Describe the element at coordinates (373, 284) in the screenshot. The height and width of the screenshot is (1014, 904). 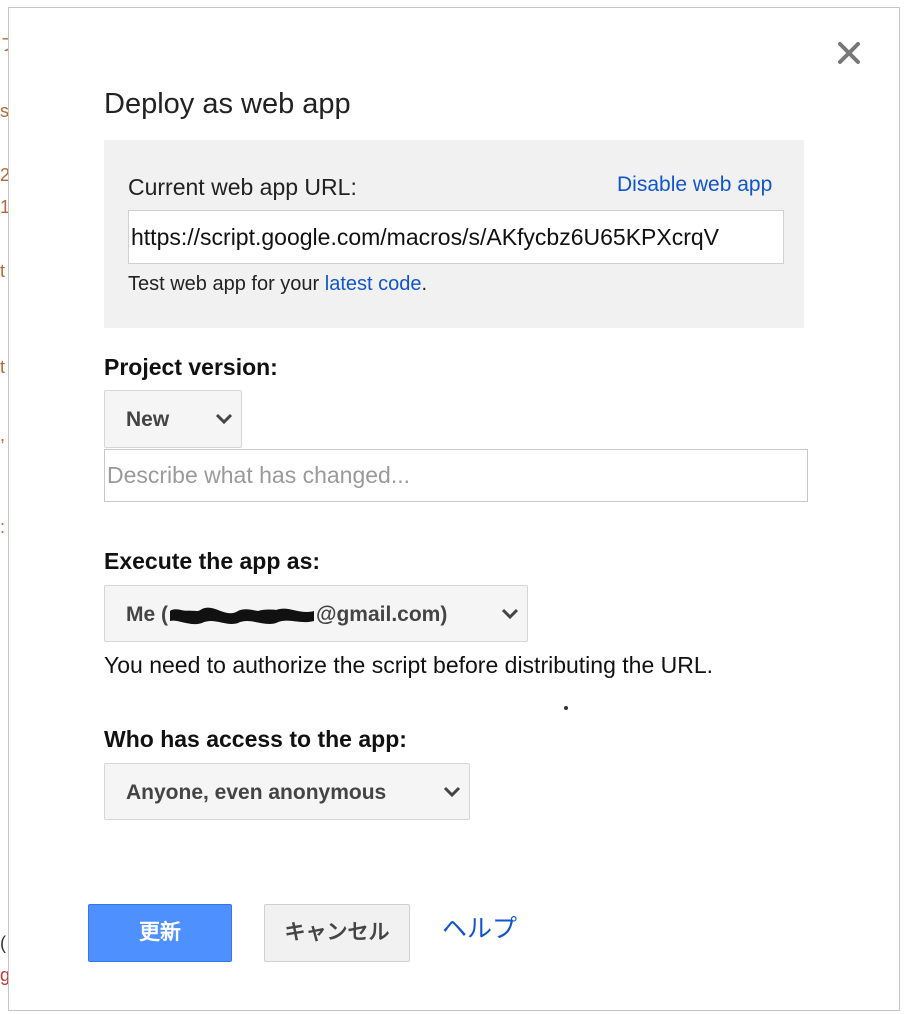
I see `latest-code-link: latest code` at that location.